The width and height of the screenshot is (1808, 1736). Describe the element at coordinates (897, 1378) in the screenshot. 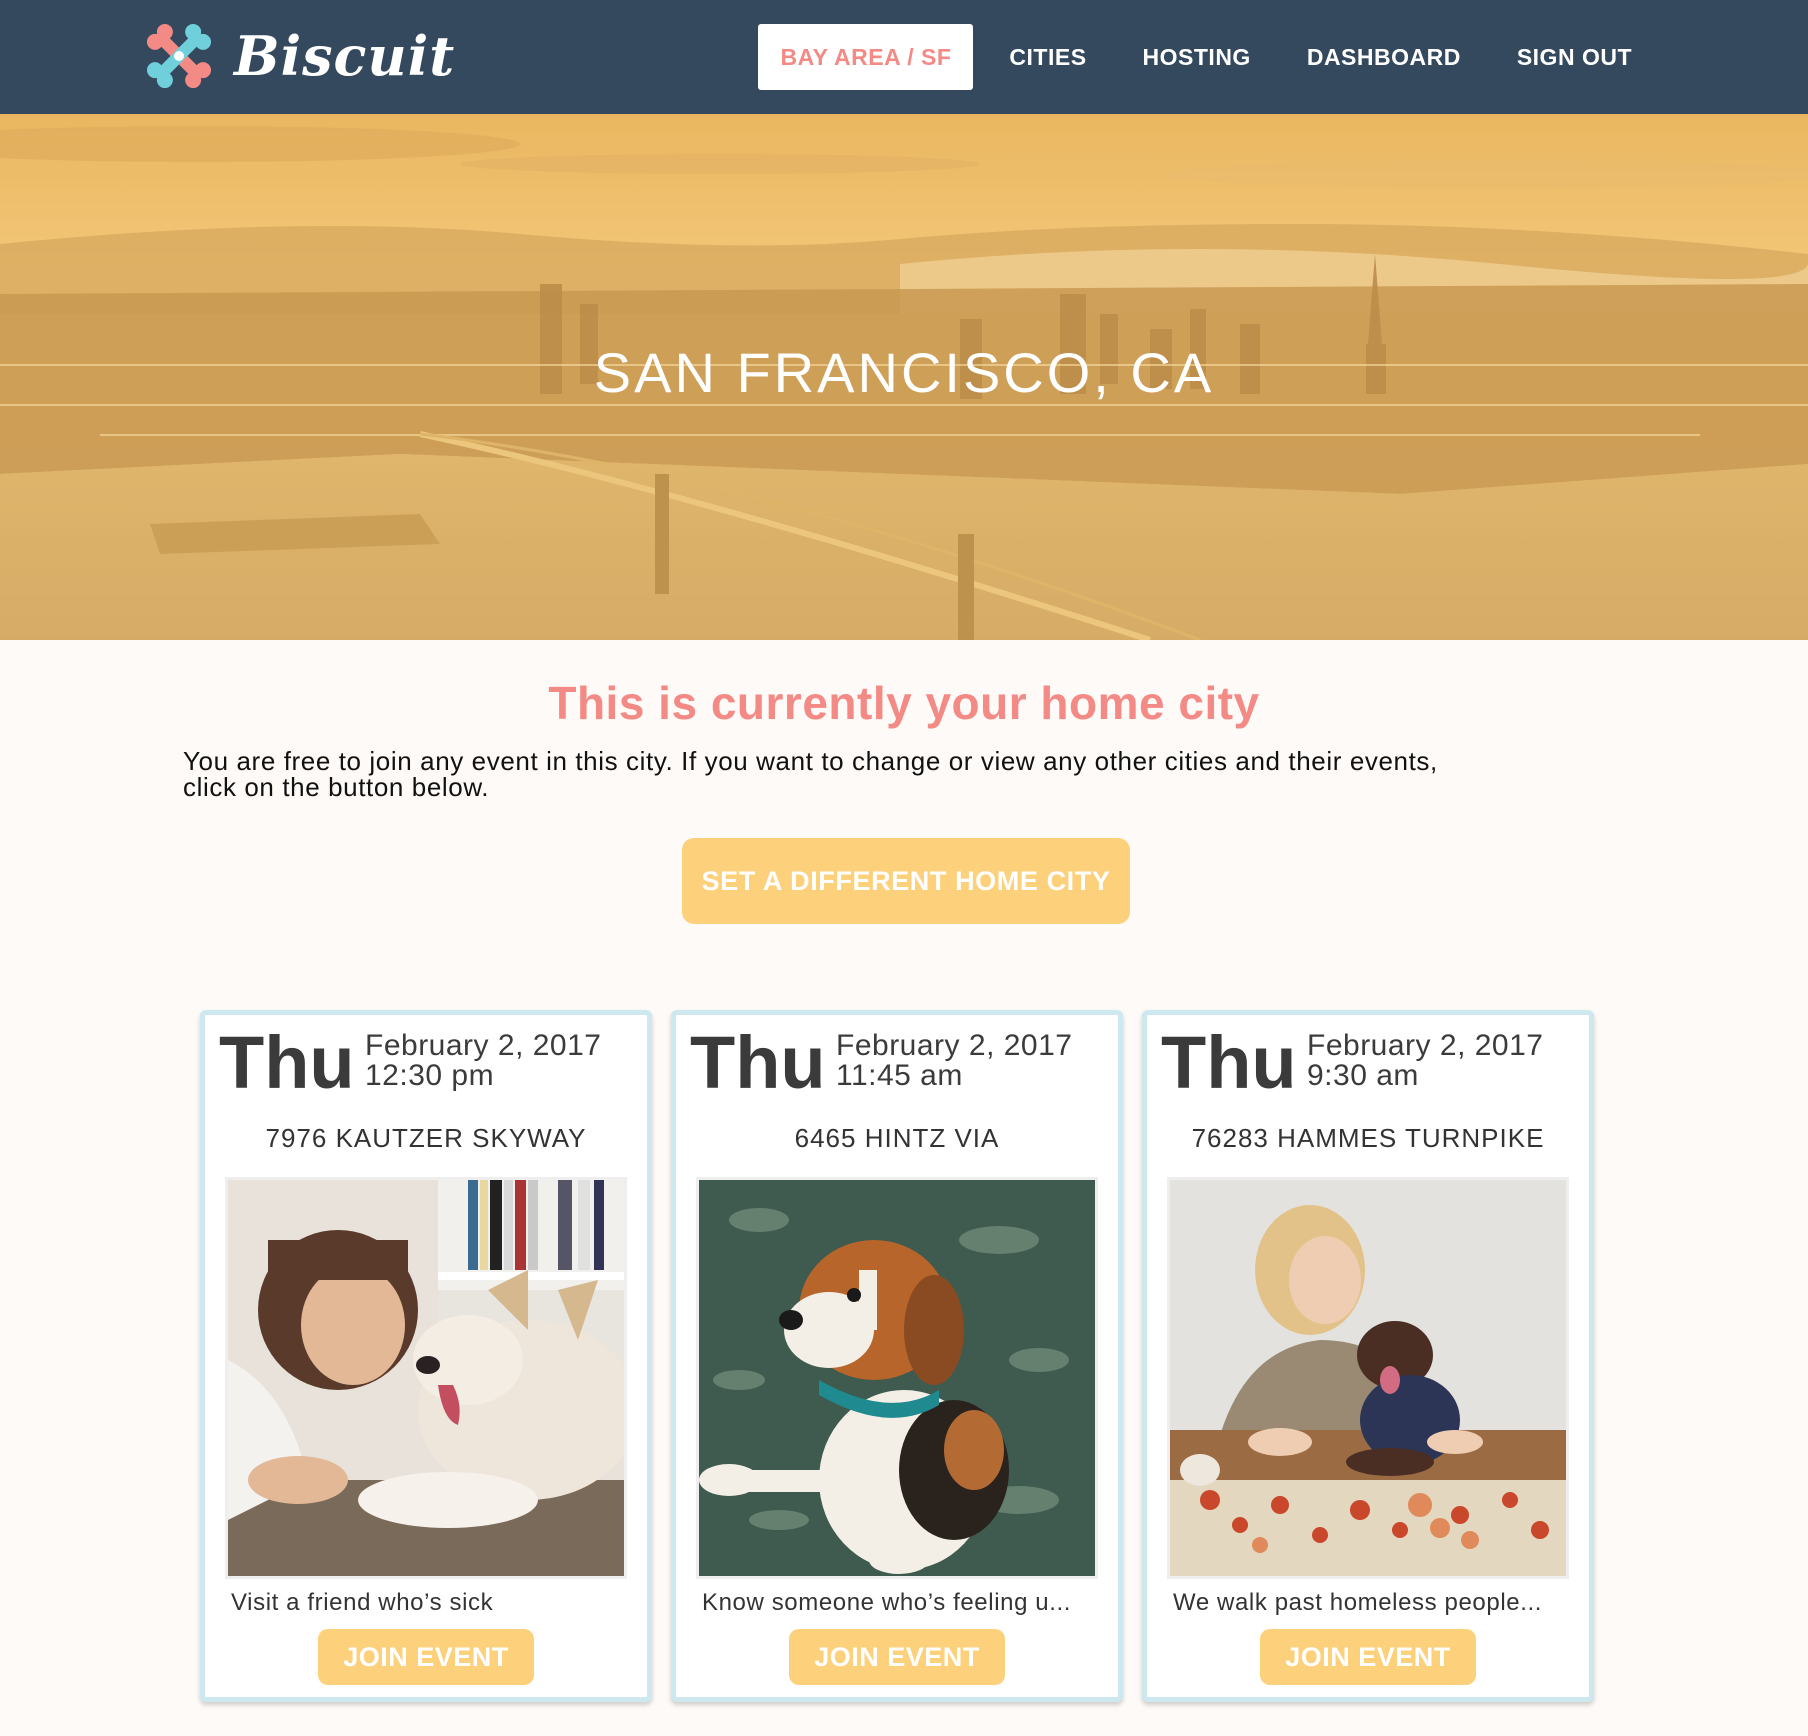

I see `beagle-sitting-photo` at that location.